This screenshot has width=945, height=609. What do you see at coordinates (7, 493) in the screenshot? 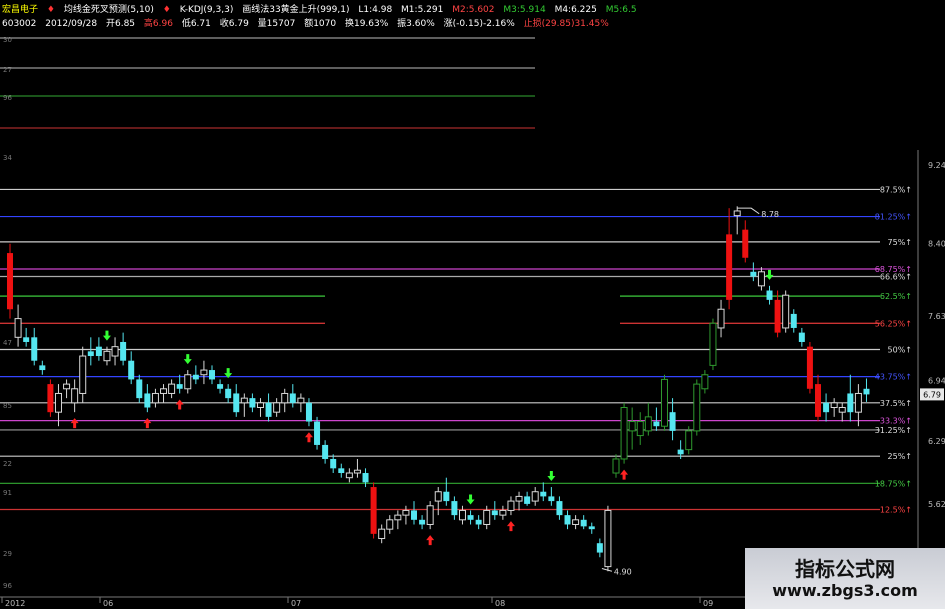
I see `left-axis-label: 91` at bounding box center [7, 493].